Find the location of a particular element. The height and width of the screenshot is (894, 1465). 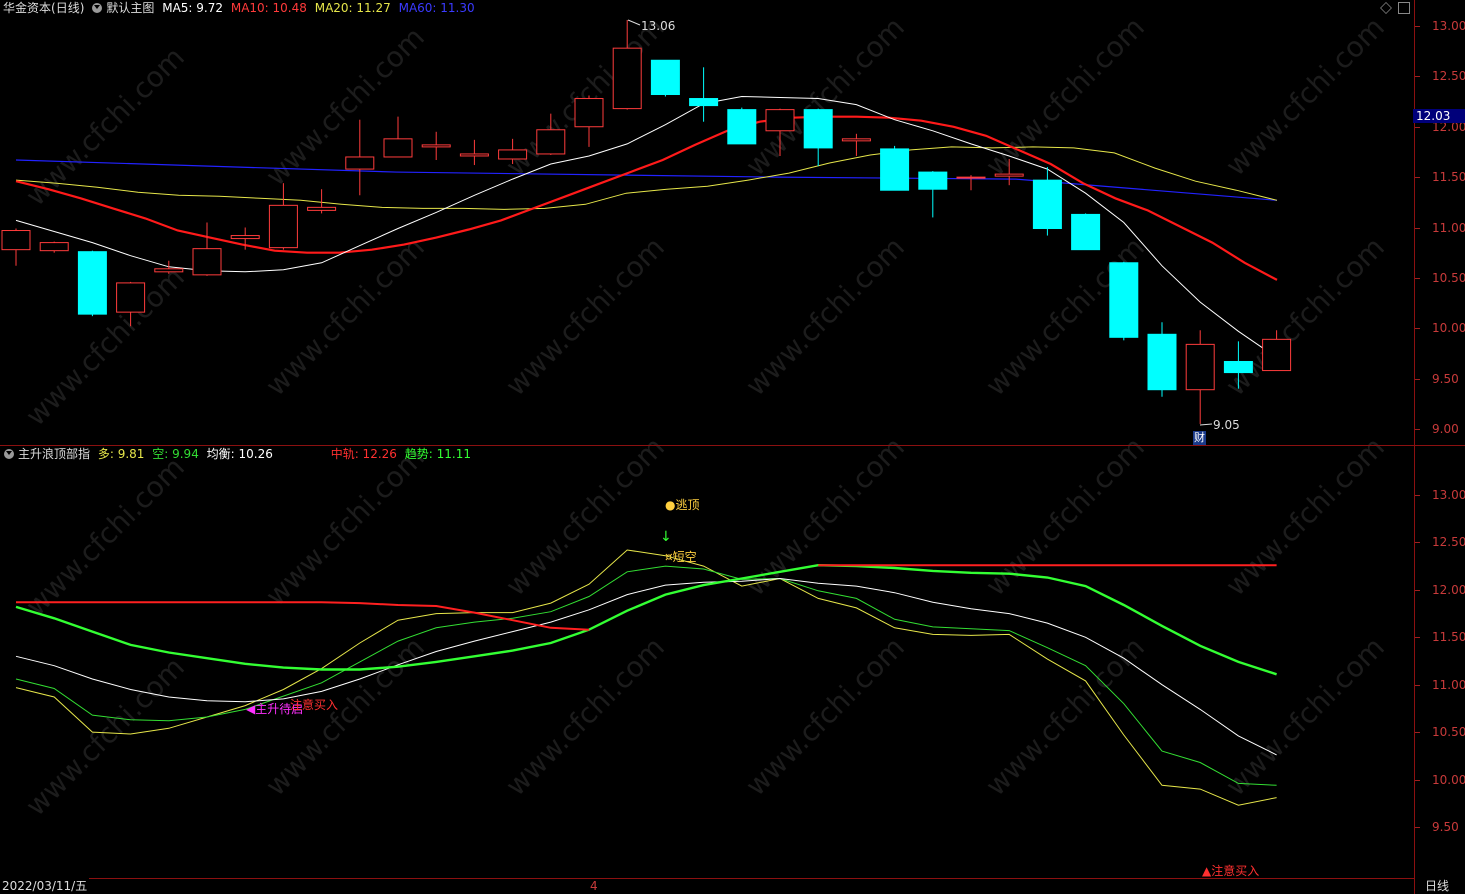

period-button: 日线 is located at coordinates (1437, 886).